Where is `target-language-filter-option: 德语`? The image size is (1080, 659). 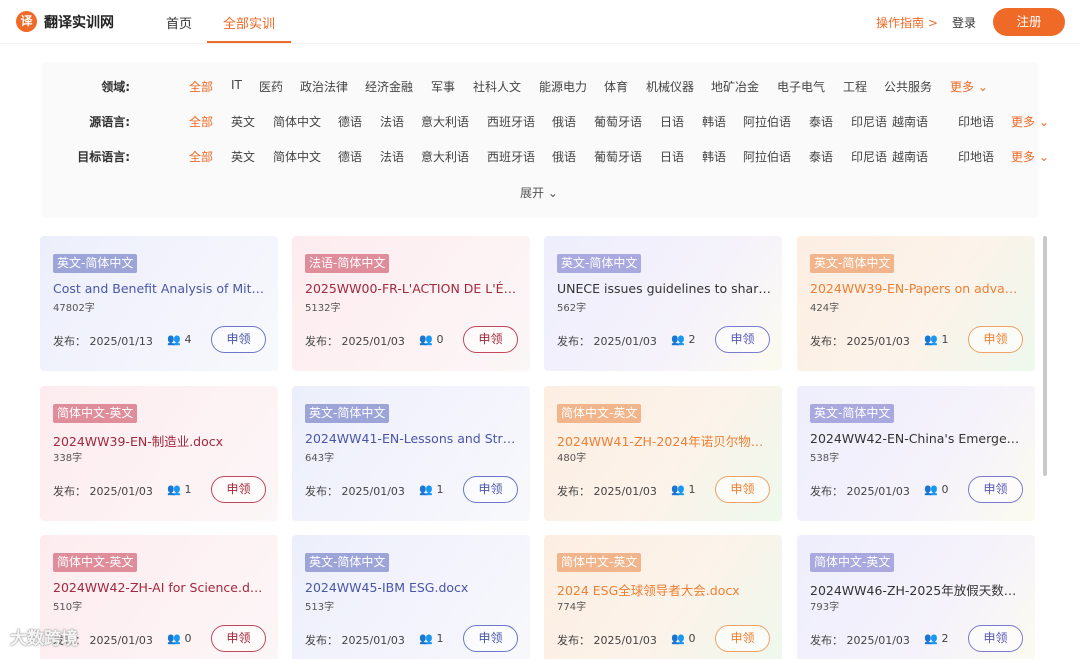 target-language-filter-option: 德语 is located at coordinates (350, 156).